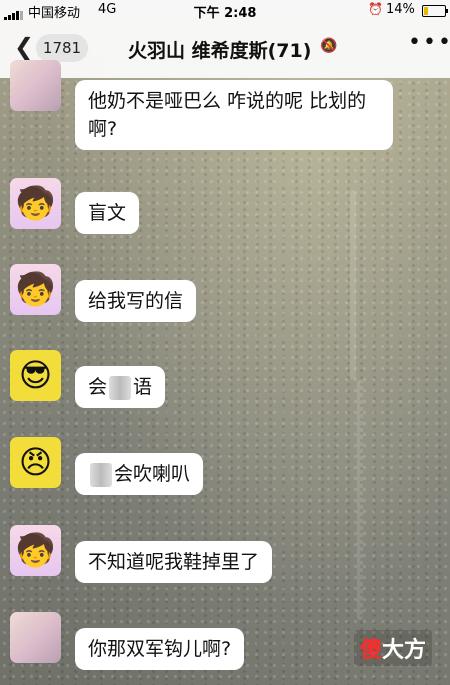  What do you see at coordinates (435, 11) in the screenshot?
I see `battery-icon` at bounding box center [435, 11].